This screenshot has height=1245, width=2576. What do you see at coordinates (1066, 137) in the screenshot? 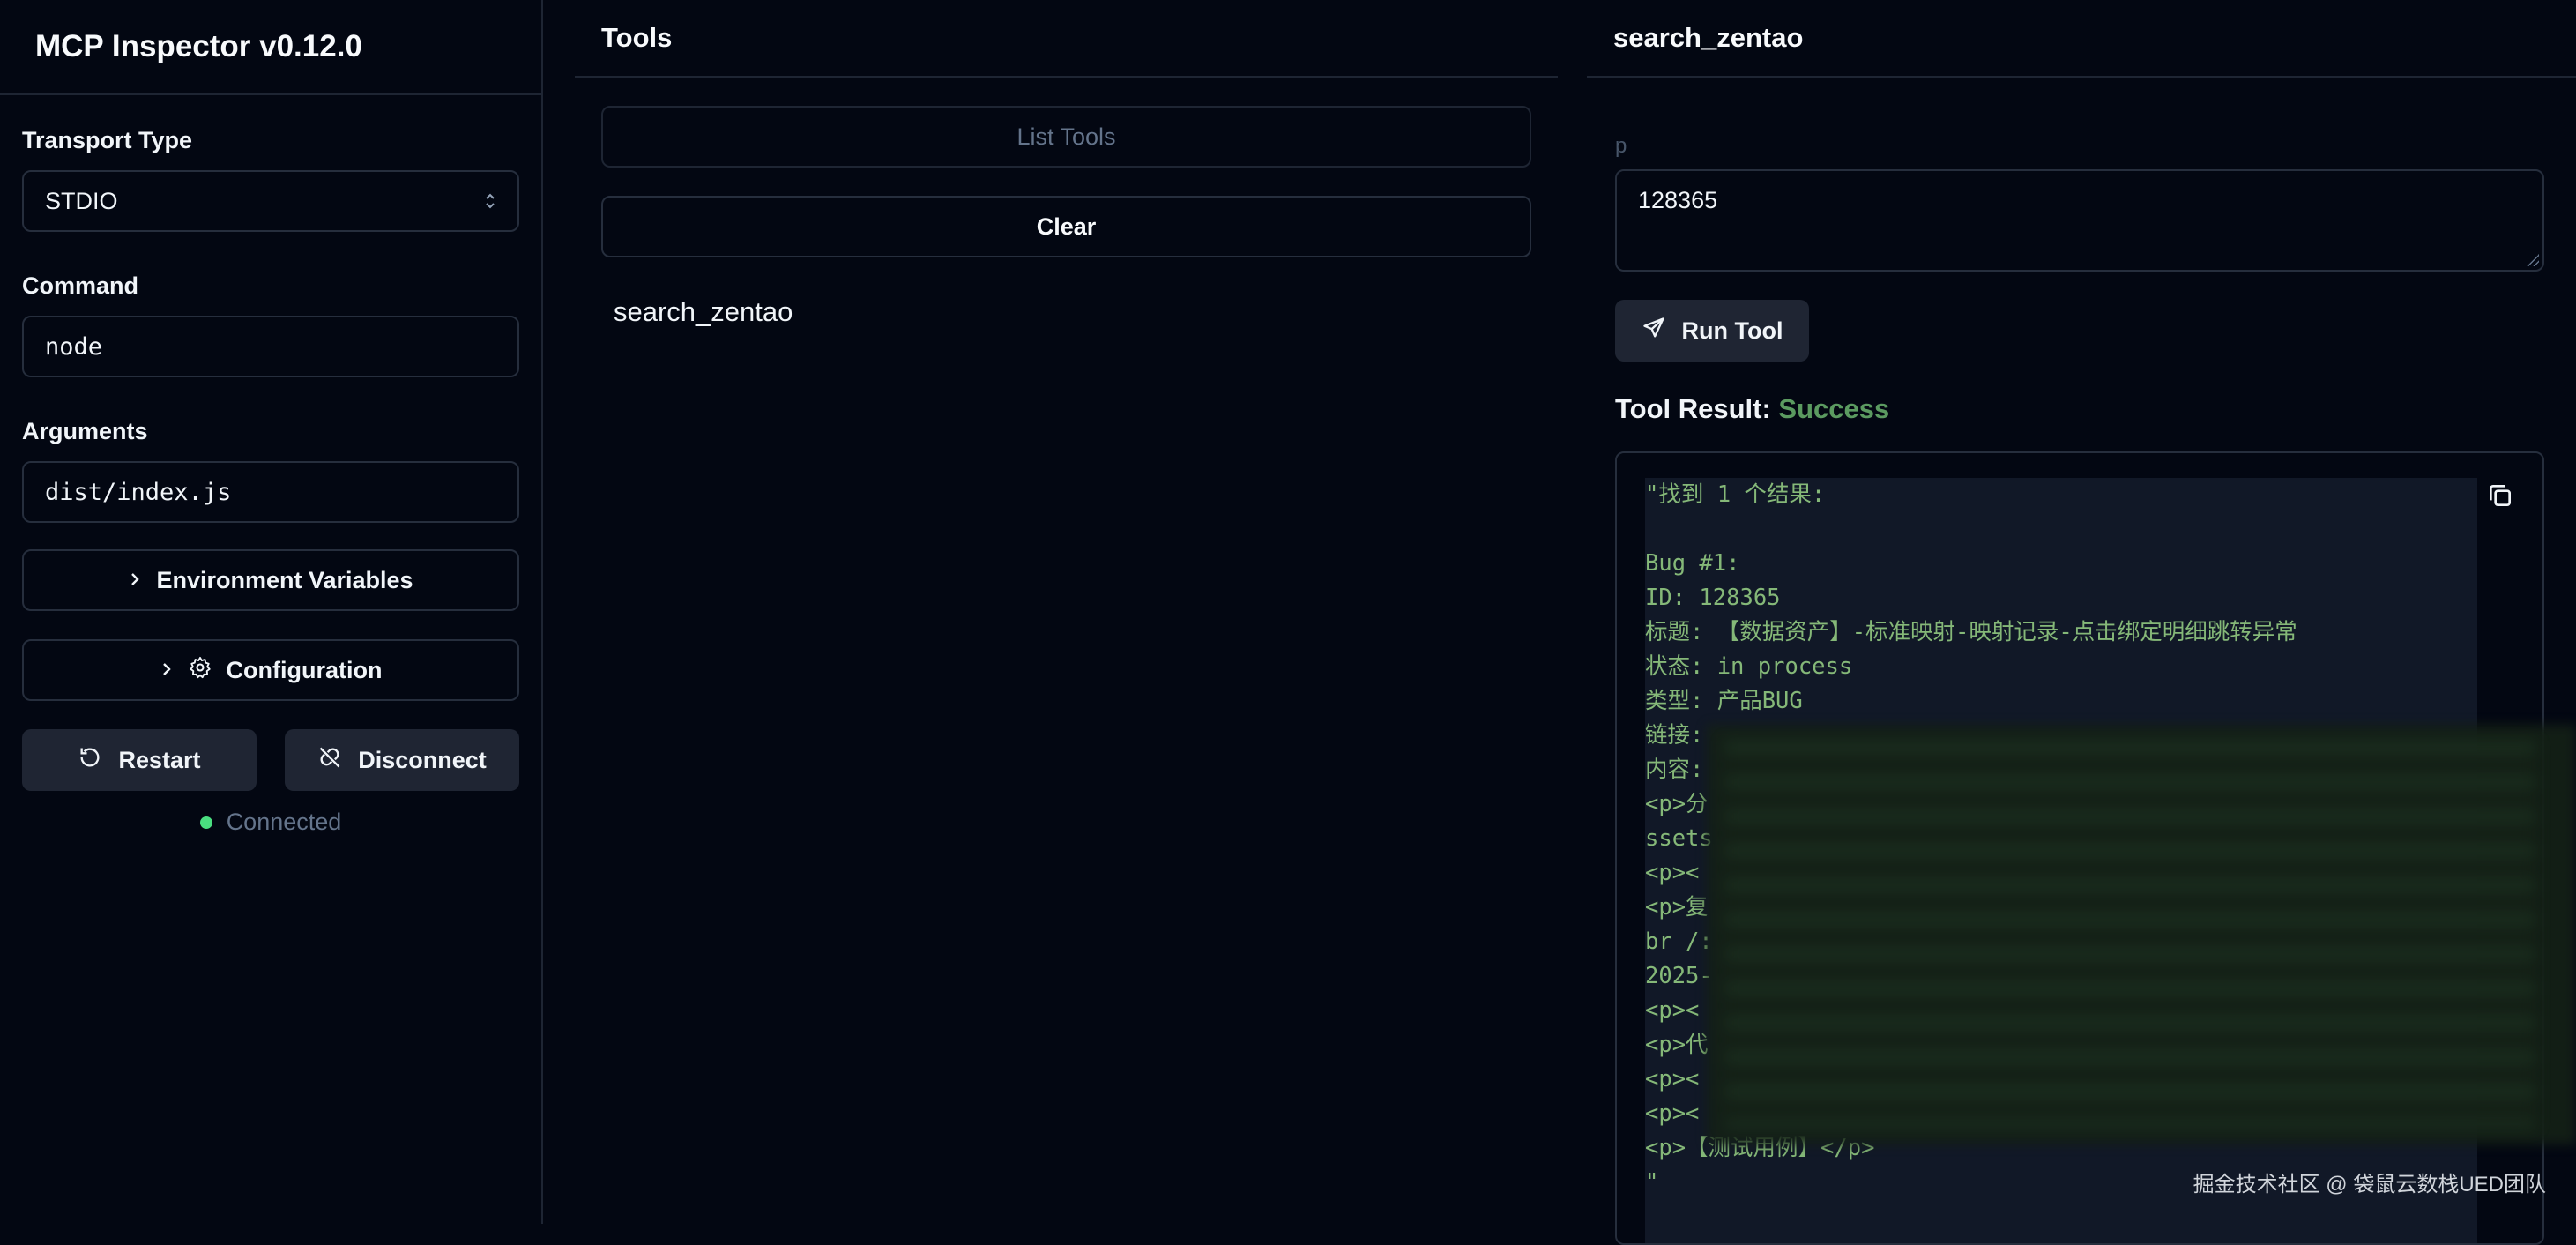
I see `list-tools-button: List Tools` at bounding box center [1066, 137].